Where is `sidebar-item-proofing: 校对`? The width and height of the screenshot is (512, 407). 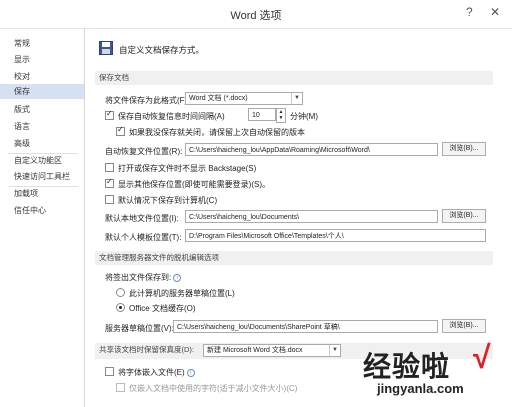 sidebar-item-proofing: 校对 is located at coordinates (42, 76).